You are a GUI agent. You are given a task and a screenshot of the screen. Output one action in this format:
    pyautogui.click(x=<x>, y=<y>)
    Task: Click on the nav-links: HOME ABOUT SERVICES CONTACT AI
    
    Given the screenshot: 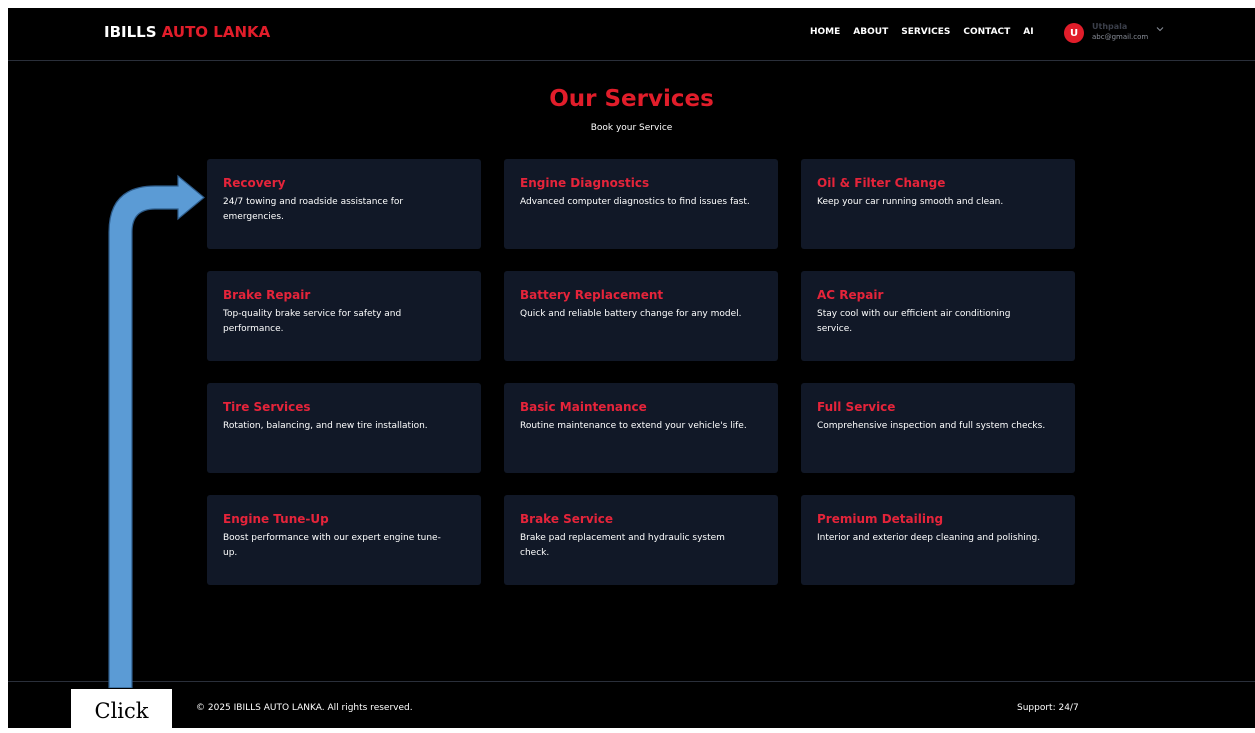 What is the action you would take?
    pyautogui.click(x=928, y=32)
    